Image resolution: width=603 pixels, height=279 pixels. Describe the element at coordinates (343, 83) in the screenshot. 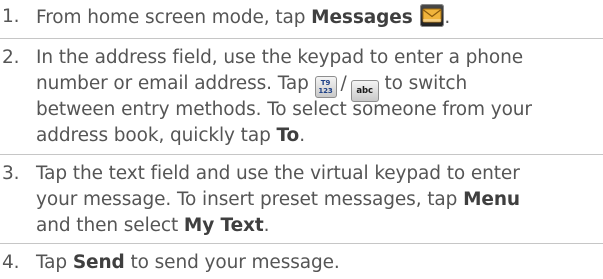

I see `slash: /` at that location.